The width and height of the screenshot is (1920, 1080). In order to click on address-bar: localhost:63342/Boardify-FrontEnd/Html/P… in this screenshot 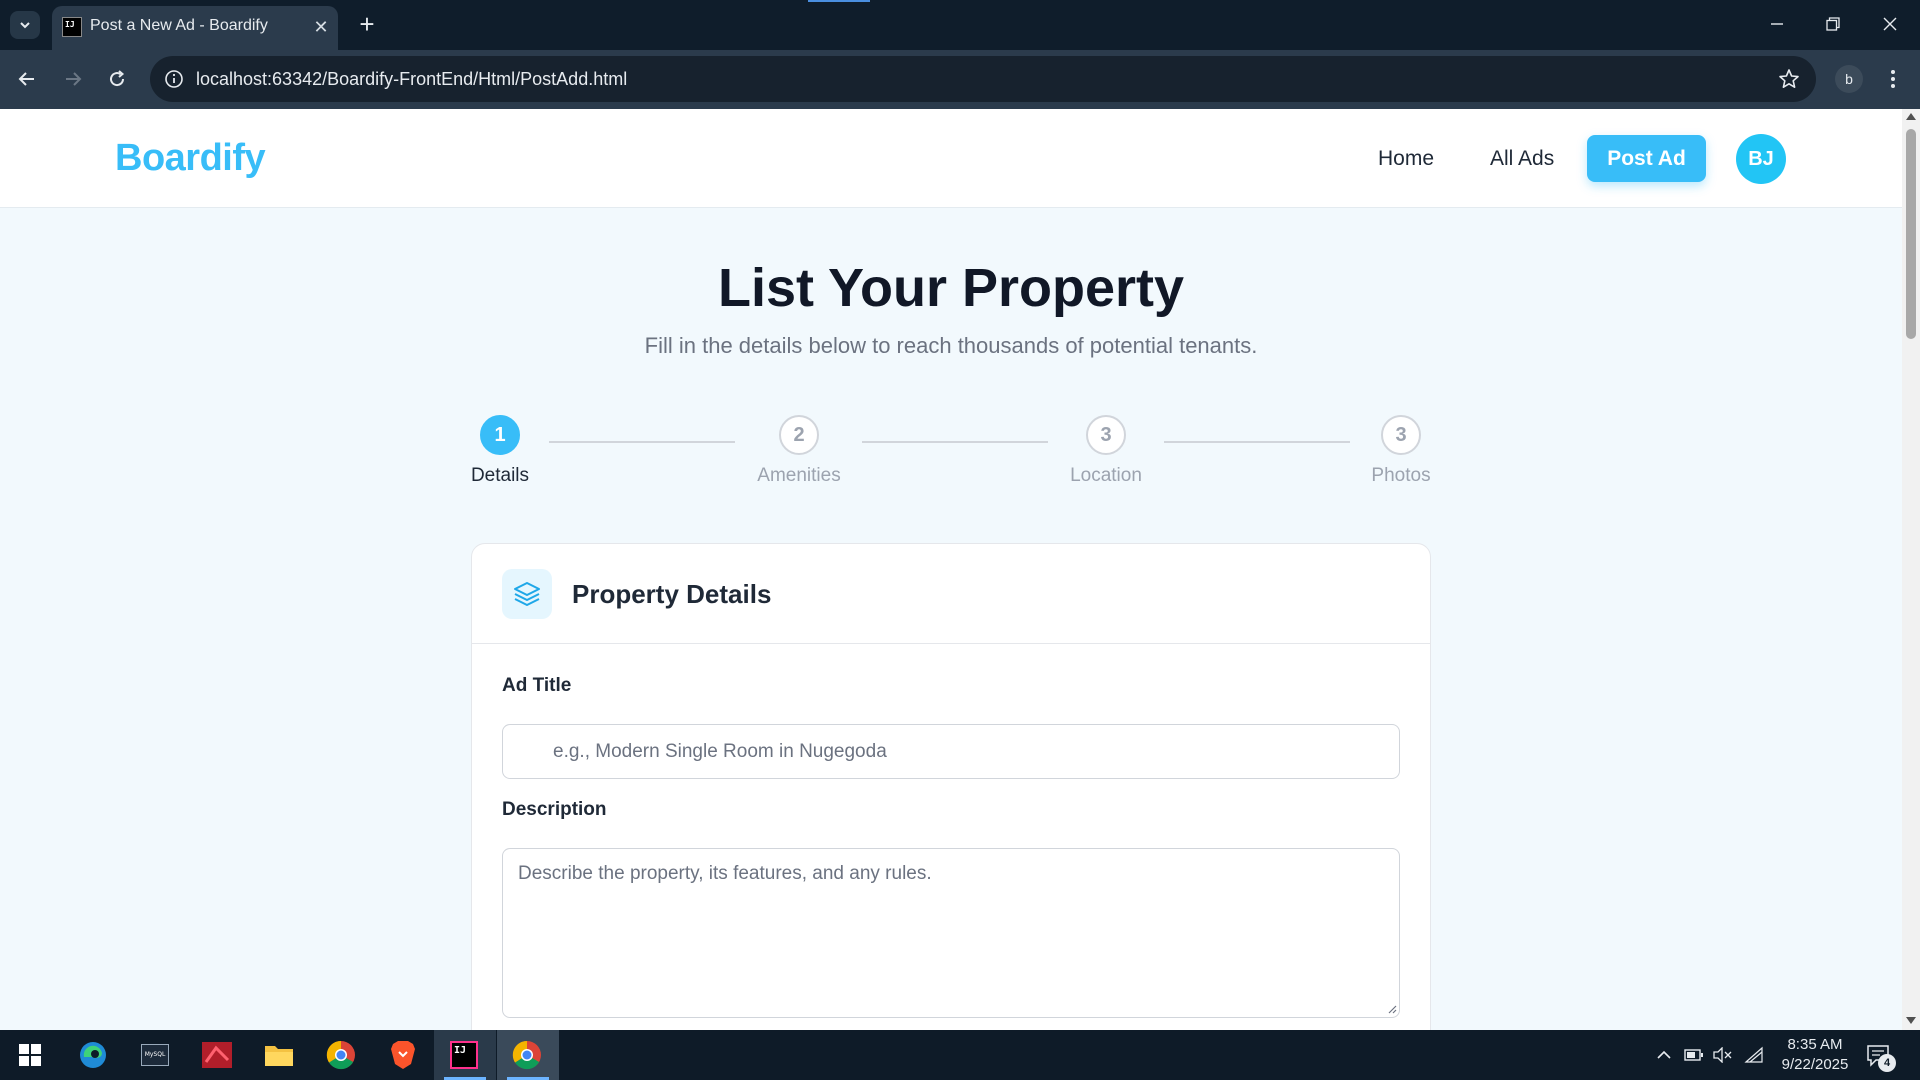, I will do `click(983, 79)`.